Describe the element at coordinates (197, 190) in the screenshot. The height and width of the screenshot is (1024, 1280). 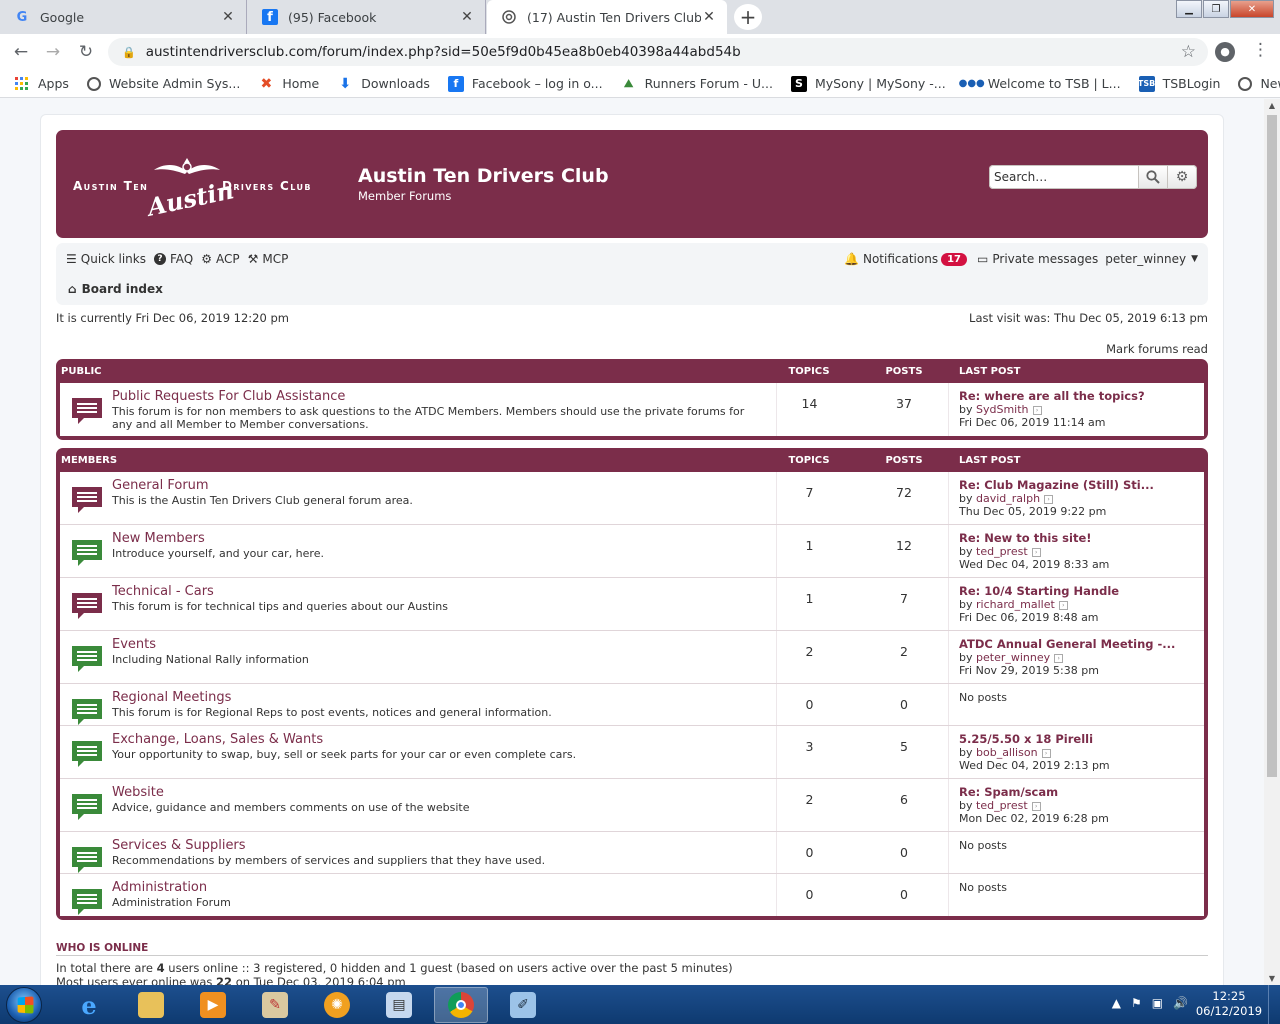
I see `club-logo: Austin Ten Austin Drivers Club` at that location.